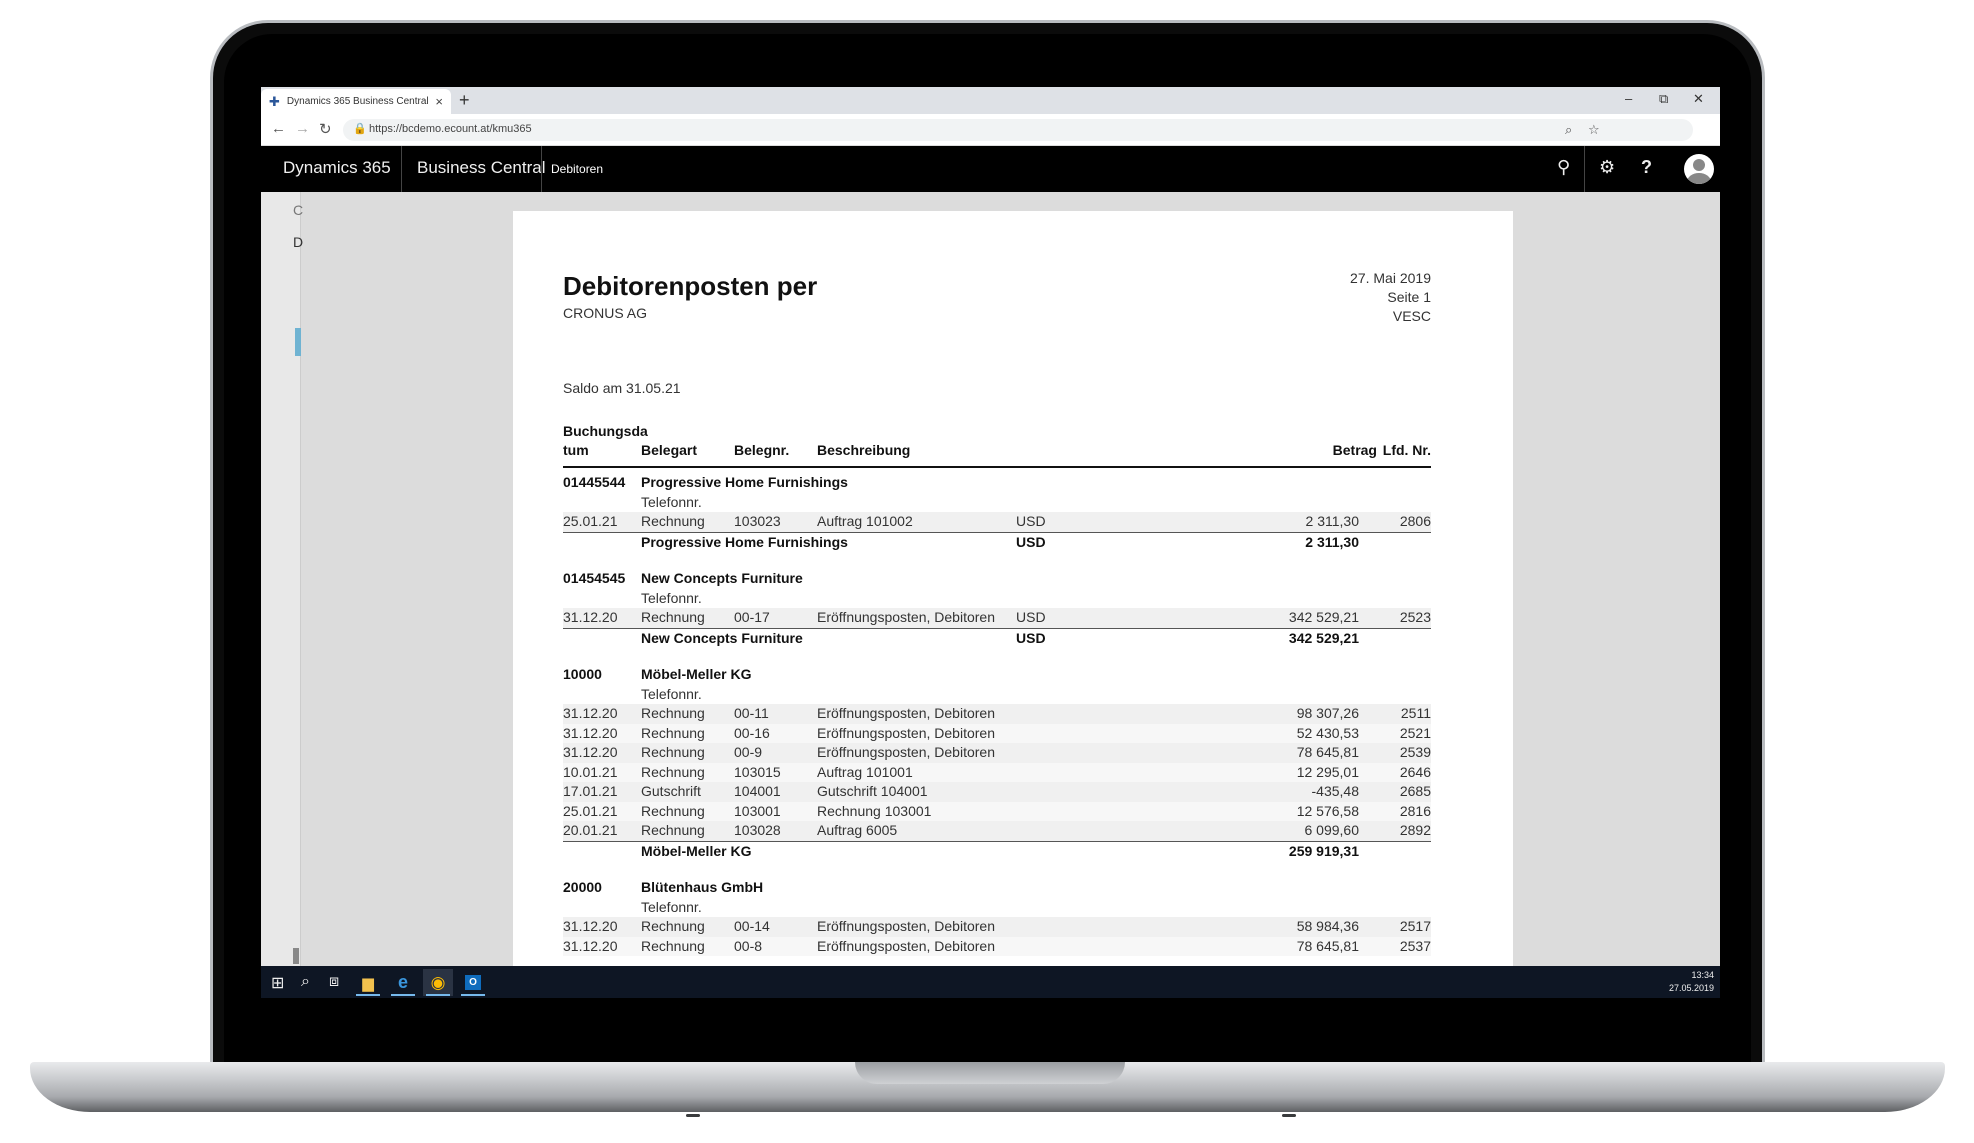 The image size is (1974, 1143). What do you see at coordinates (577, 169) in the screenshot?
I see `breadcrumb: Debitoren` at bounding box center [577, 169].